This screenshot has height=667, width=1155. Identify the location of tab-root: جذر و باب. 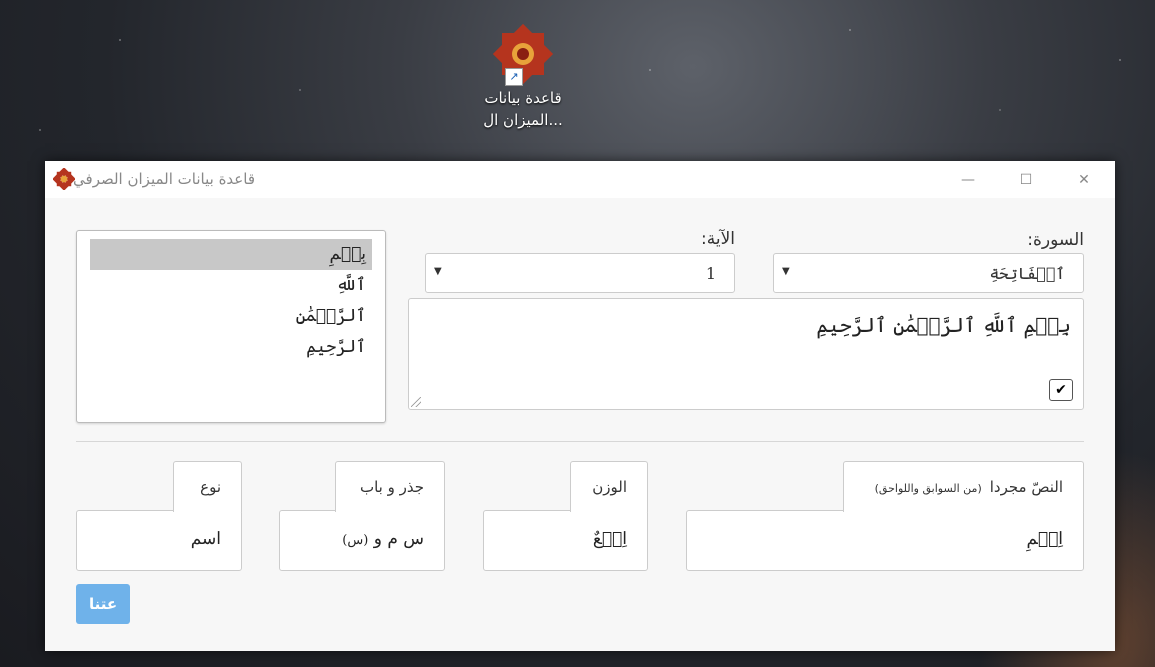
(390, 486).